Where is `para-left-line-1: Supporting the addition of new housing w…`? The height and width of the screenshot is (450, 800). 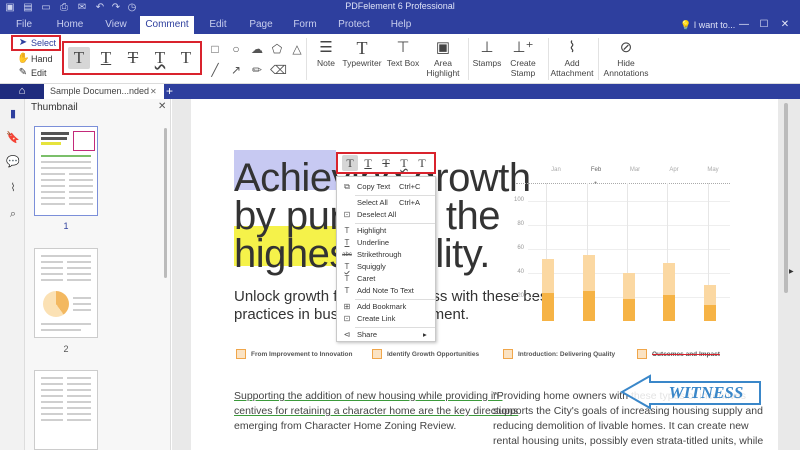 para-left-line-1: Supporting the addition of new housing w… is located at coordinates (368, 396).